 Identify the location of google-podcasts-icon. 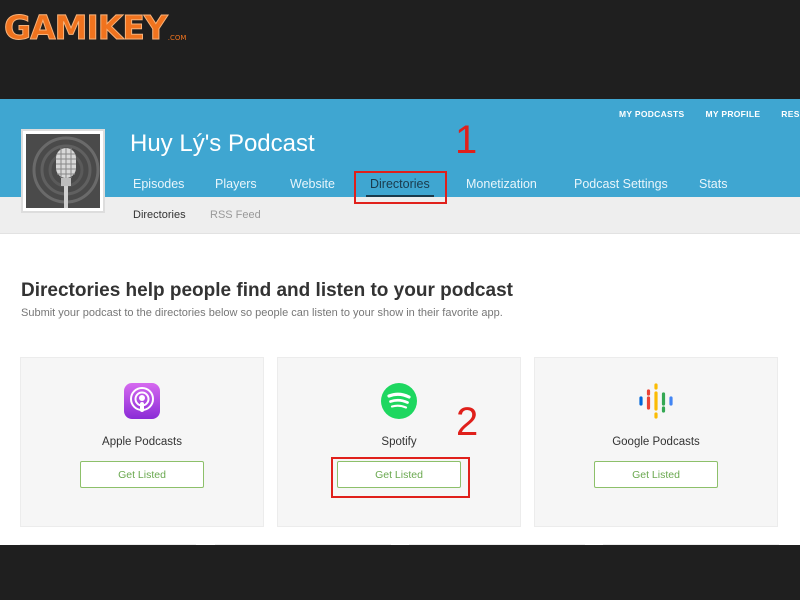
(656, 401).